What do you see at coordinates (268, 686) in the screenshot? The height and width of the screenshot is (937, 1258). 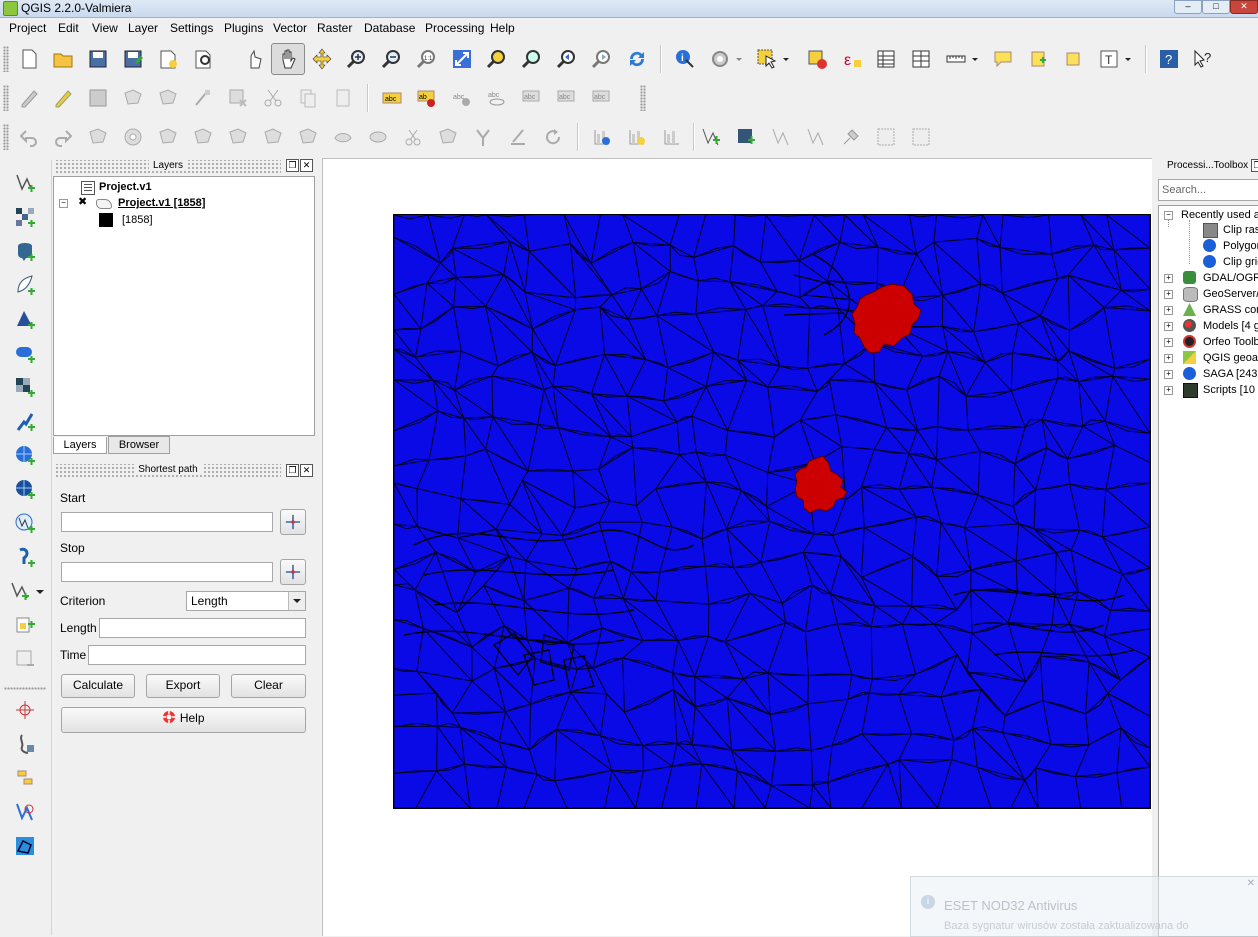 I see `clear-button: Clear` at bounding box center [268, 686].